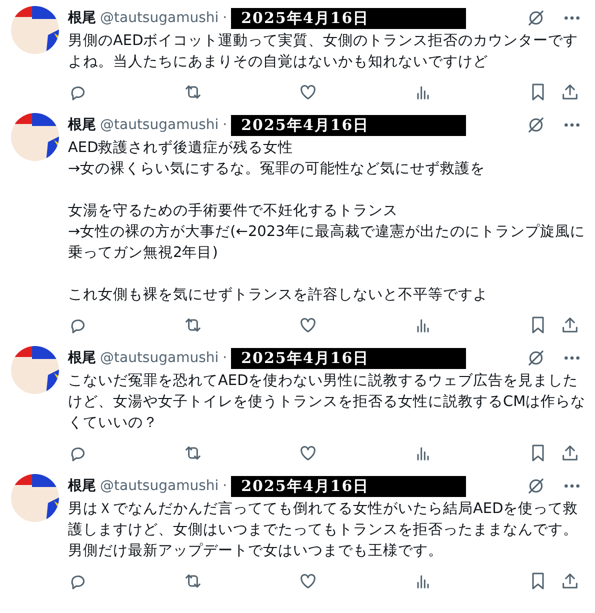 The width and height of the screenshot is (595, 613). I want to click on post-text: こないだ冤罪を恐れてAEDを使わない男性に説教するウェブ広告を見ましたけど、女湯や女子トイレを使うトランスを拒否る女性に説教するCMは作らなくていいの？, so click(327, 402).